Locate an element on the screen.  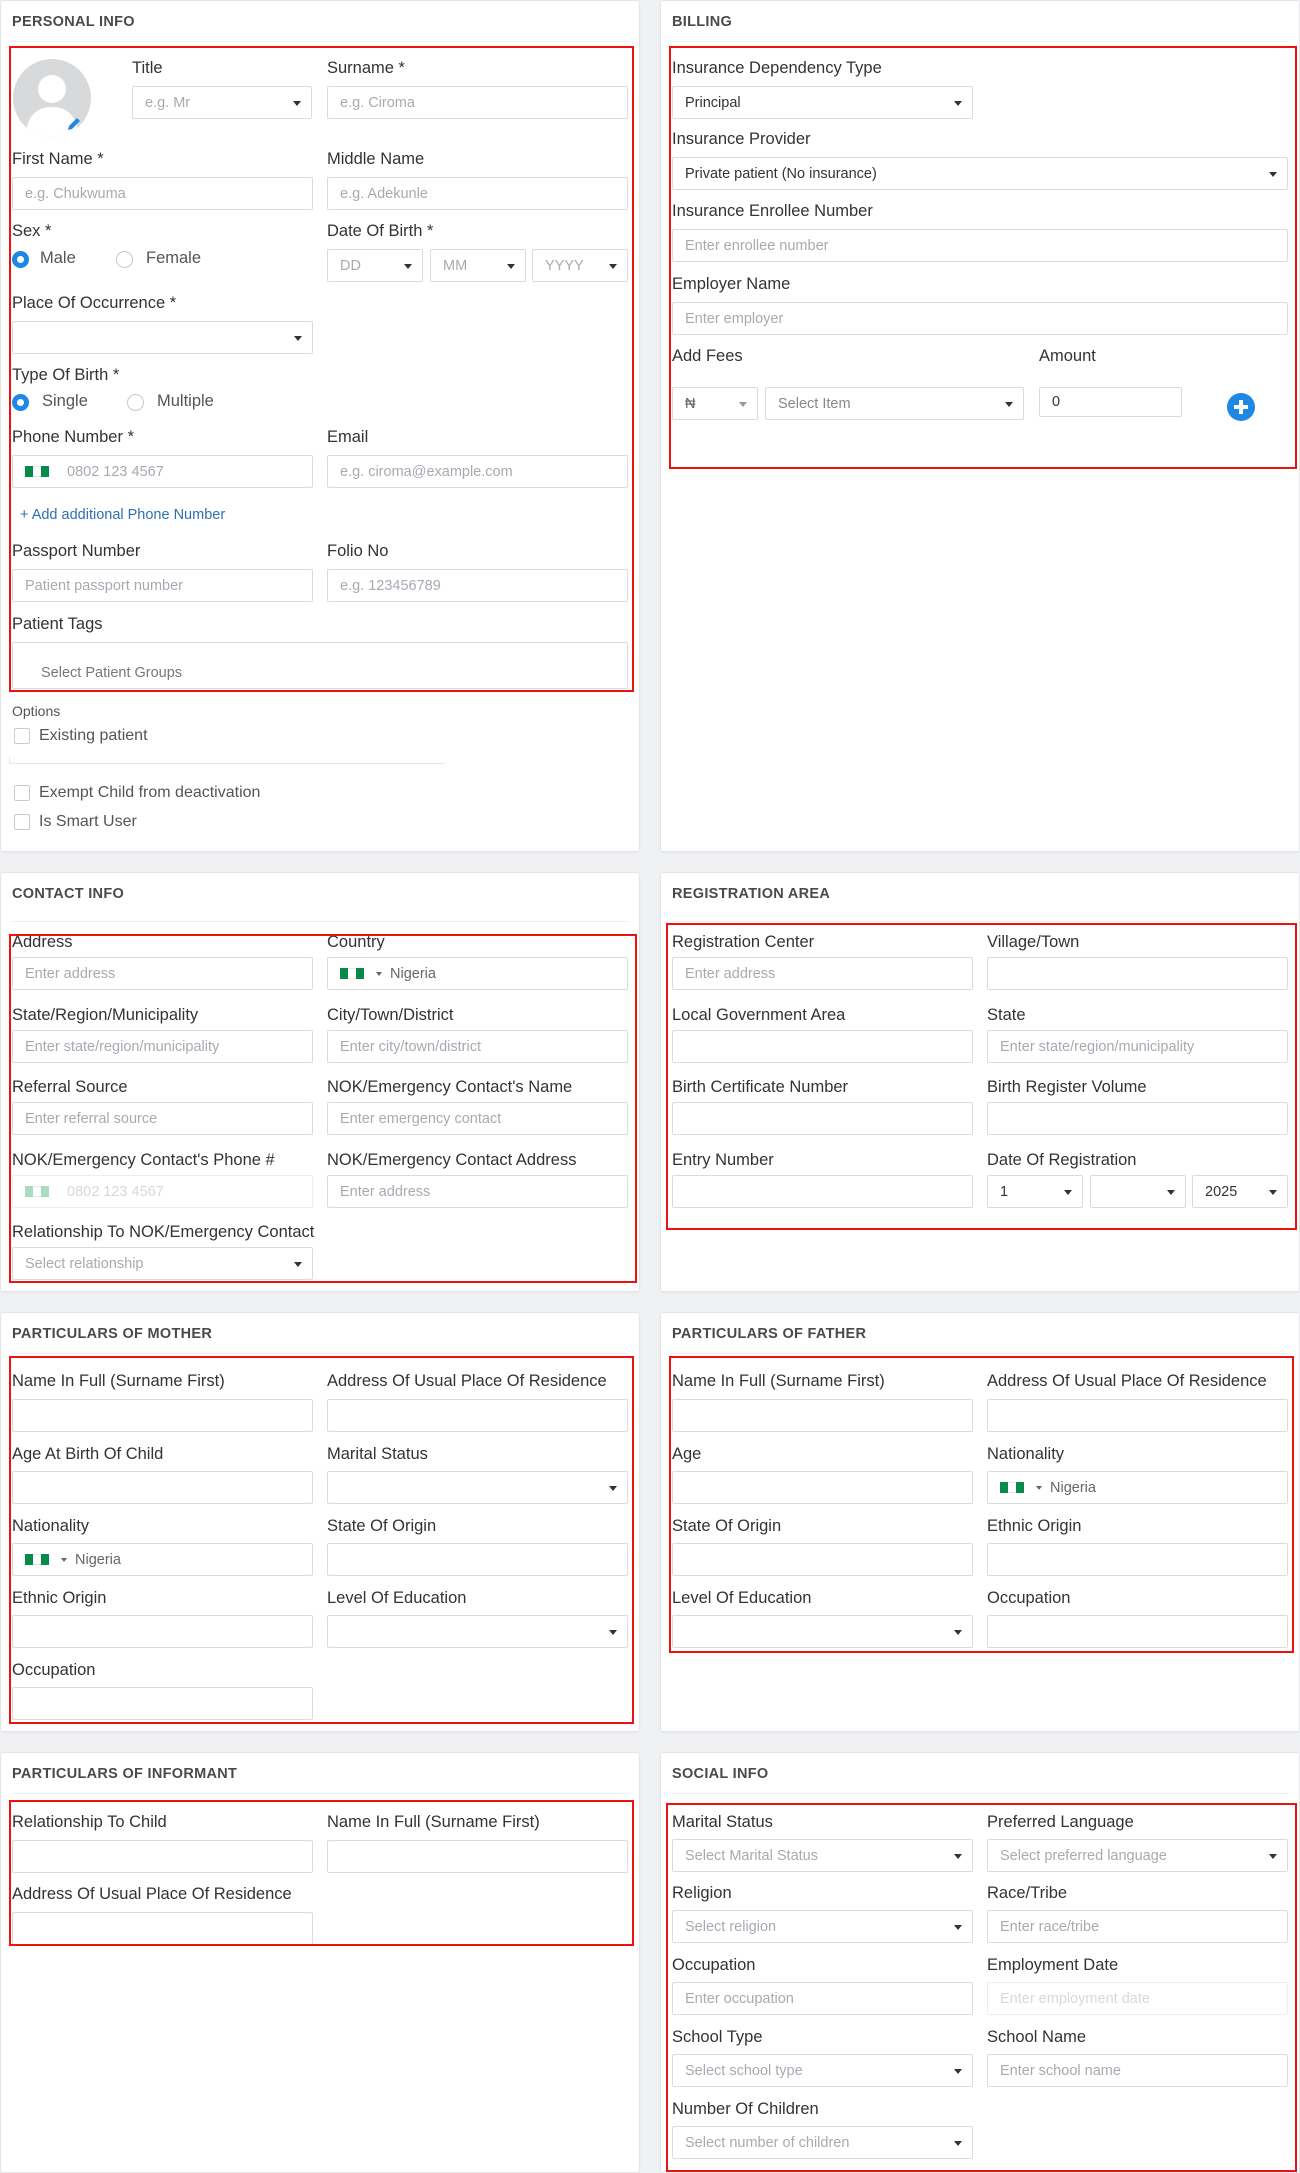
surname-input: e.g. Ciroma is located at coordinates (477, 102).